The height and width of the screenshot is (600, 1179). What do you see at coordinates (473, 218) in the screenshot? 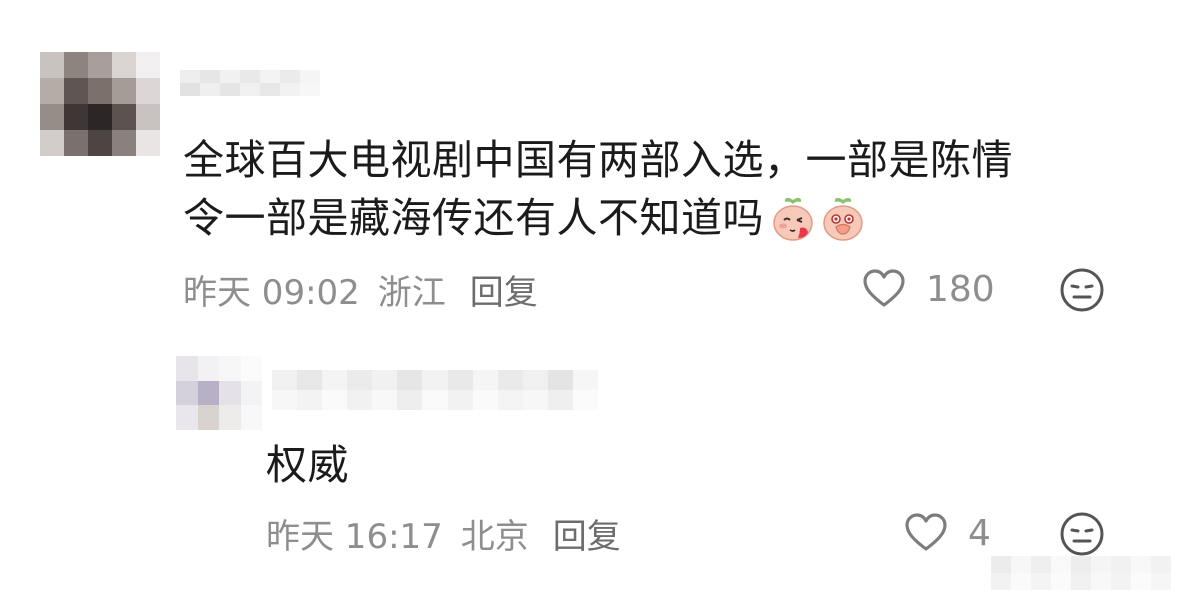
I see `comment-text-line2: 令一部是藏海传还有人不知道吗` at bounding box center [473, 218].